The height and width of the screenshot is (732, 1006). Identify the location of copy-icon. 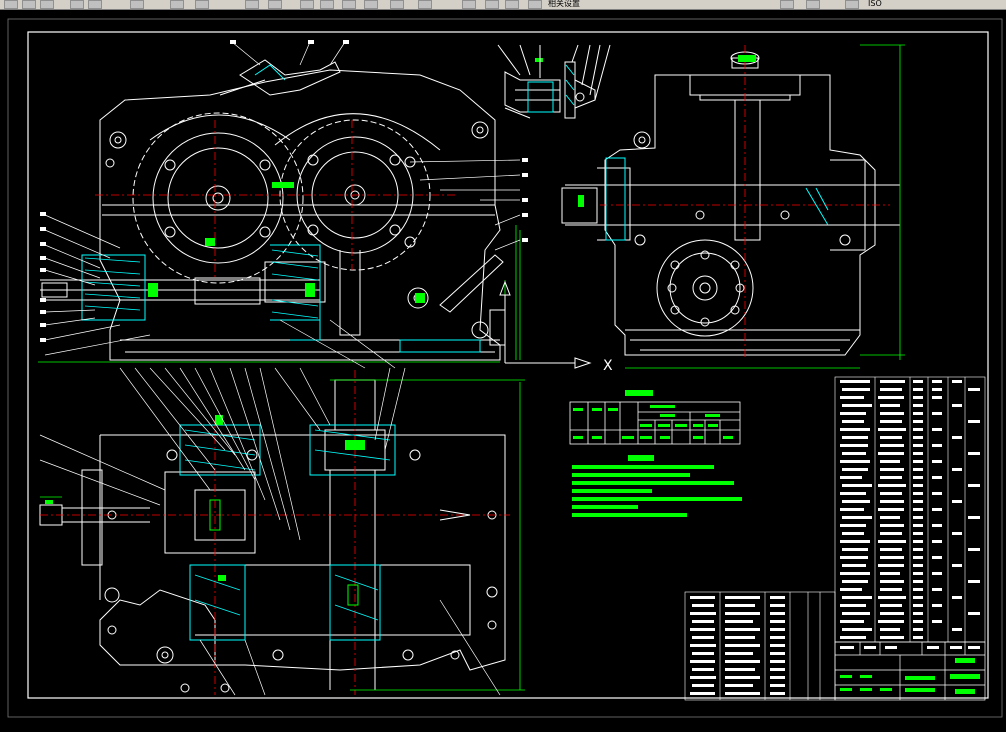
(95, 4).